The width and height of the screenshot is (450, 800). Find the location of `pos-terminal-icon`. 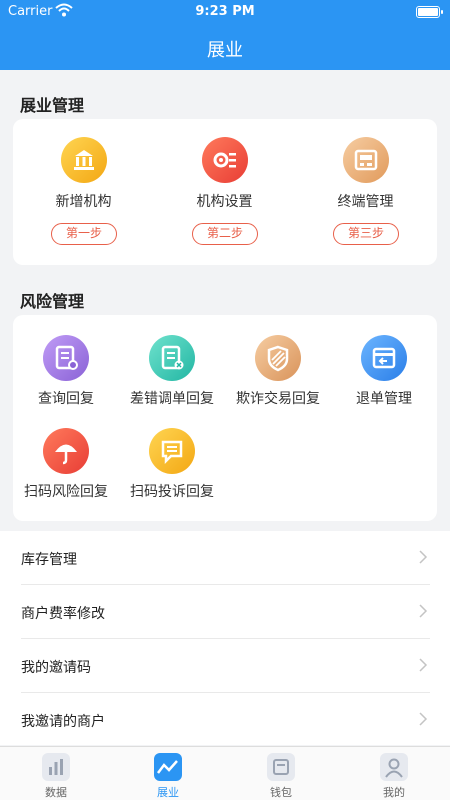

pos-terminal-icon is located at coordinates (366, 160).